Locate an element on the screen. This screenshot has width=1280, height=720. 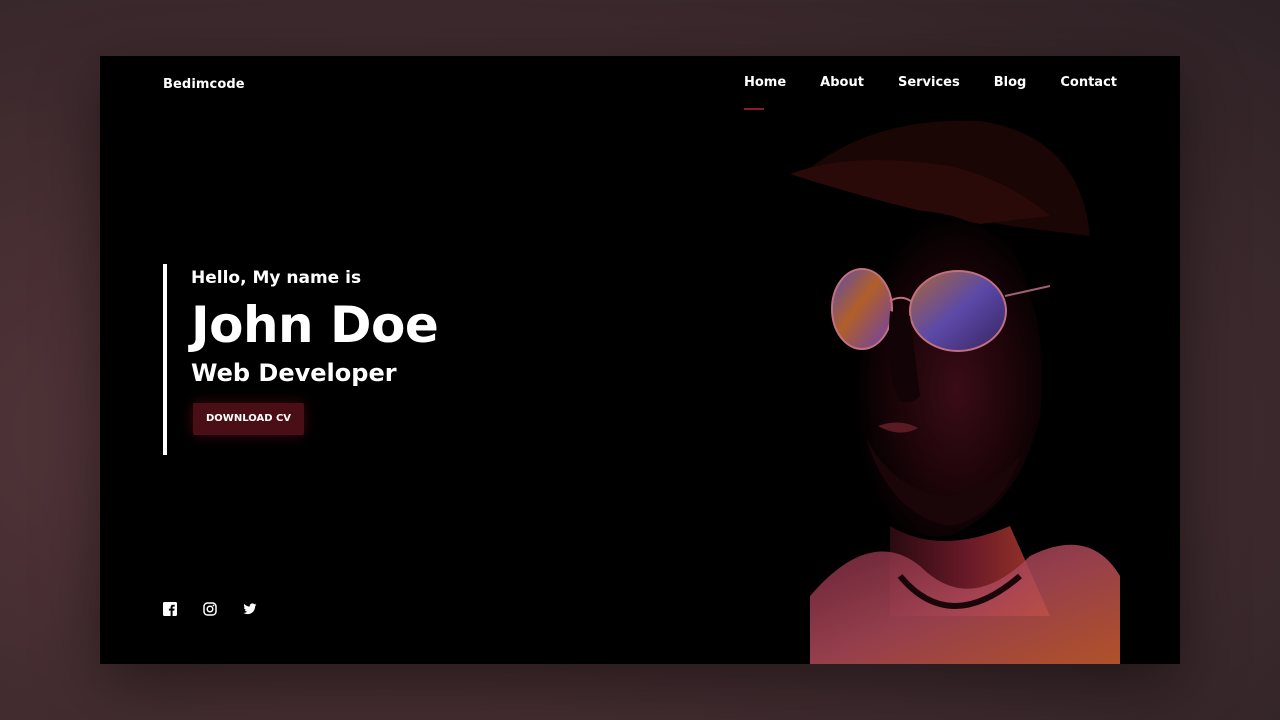
nav-item-blog: Blog is located at coordinates (1010, 82).